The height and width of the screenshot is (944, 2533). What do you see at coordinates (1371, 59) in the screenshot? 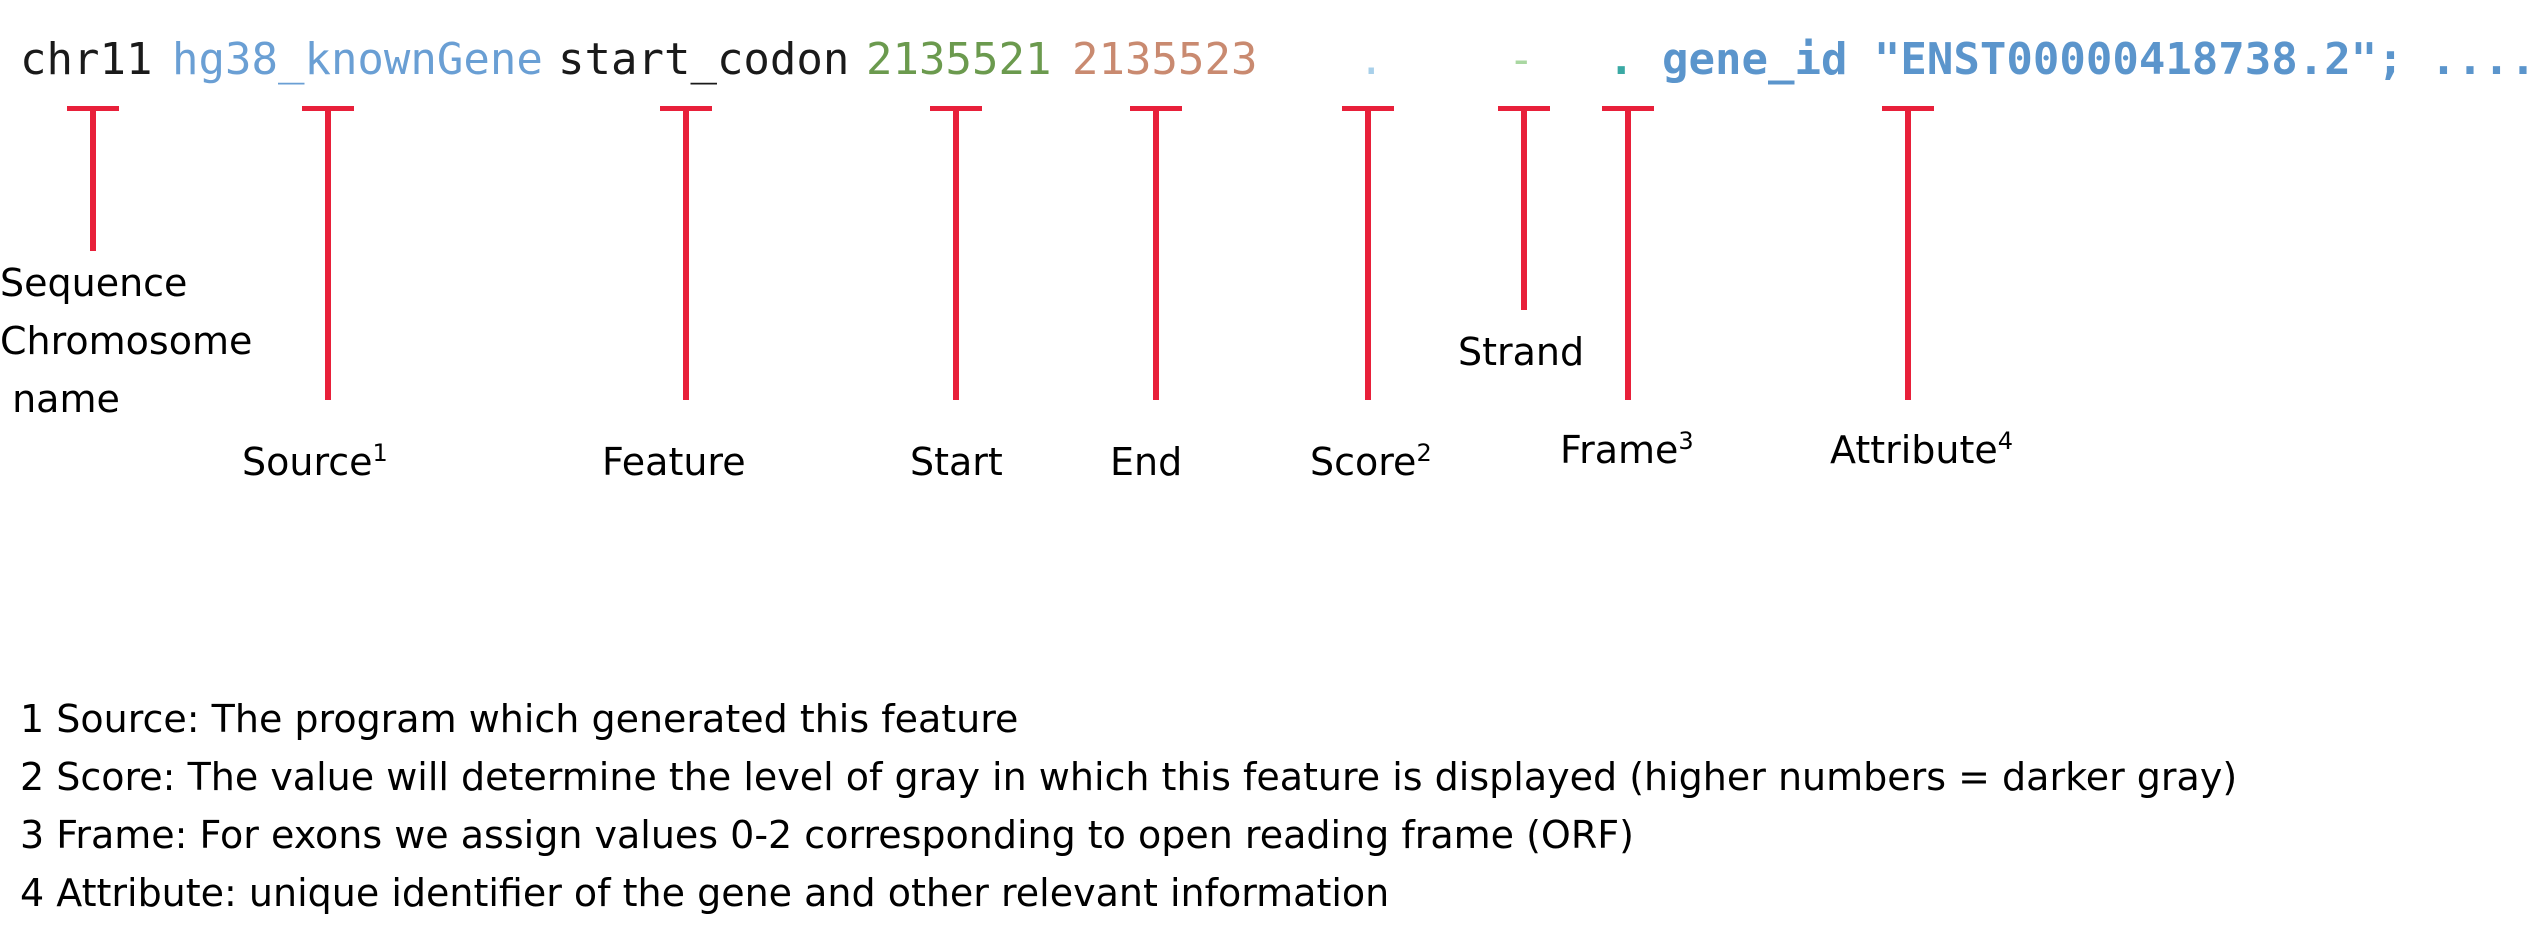
I see `score-field: .` at bounding box center [1371, 59].